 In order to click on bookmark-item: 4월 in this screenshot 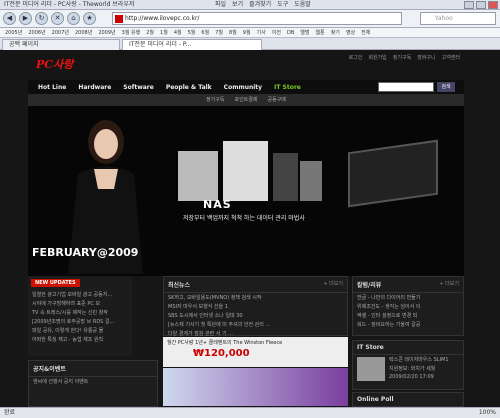, I will do `click(178, 32)`.